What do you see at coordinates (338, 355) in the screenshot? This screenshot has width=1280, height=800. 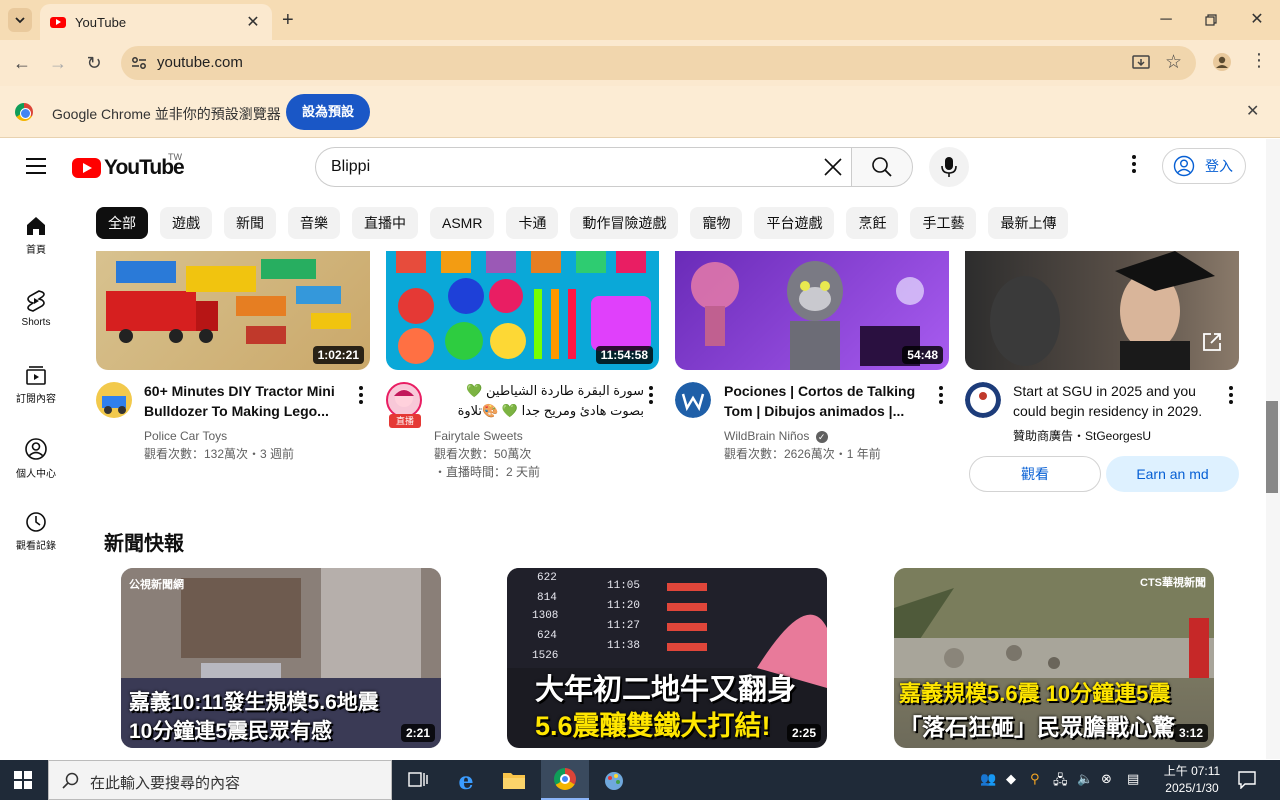 I see `video-duration: 1:02:21` at bounding box center [338, 355].